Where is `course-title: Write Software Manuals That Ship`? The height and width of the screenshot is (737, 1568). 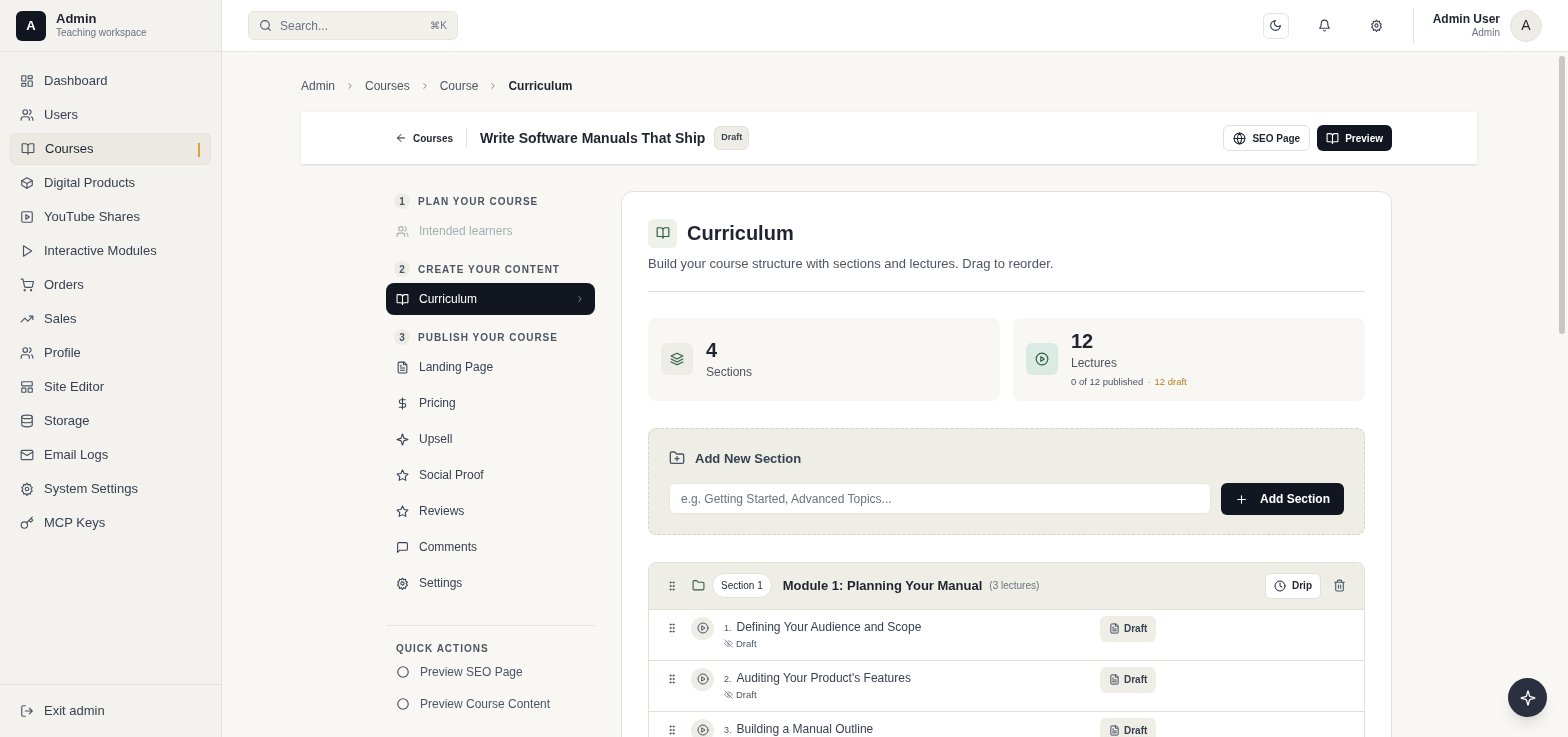 course-title: Write Software Manuals That Ship is located at coordinates (593, 138).